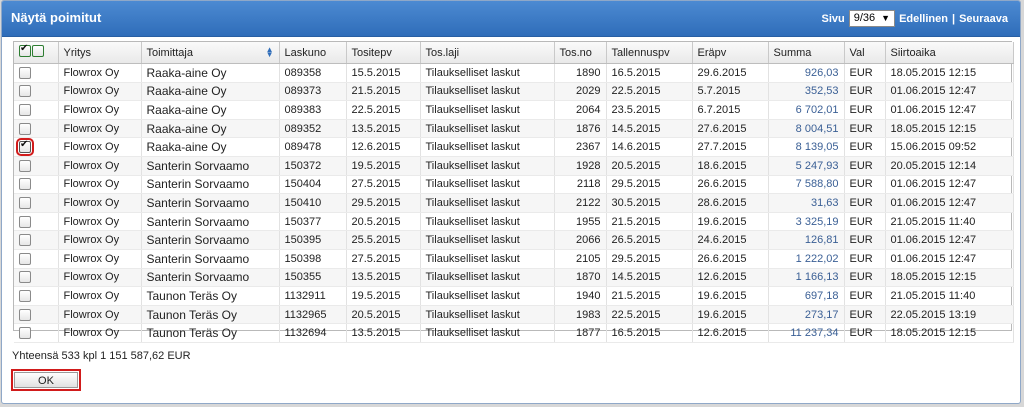 The image size is (1024, 407). I want to click on deselect-all-checkbox, so click(38, 51).